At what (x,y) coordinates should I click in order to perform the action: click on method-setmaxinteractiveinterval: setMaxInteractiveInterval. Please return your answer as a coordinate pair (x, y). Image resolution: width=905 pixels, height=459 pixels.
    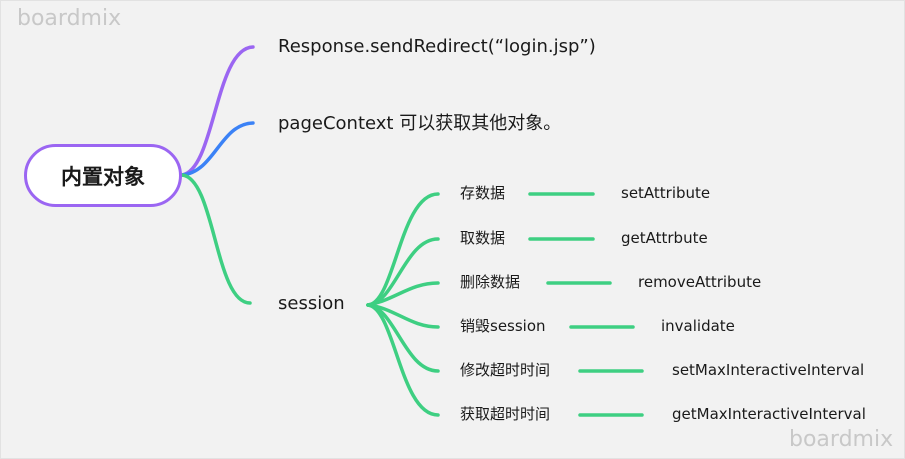
    Looking at the image, I should click on (768, 370).